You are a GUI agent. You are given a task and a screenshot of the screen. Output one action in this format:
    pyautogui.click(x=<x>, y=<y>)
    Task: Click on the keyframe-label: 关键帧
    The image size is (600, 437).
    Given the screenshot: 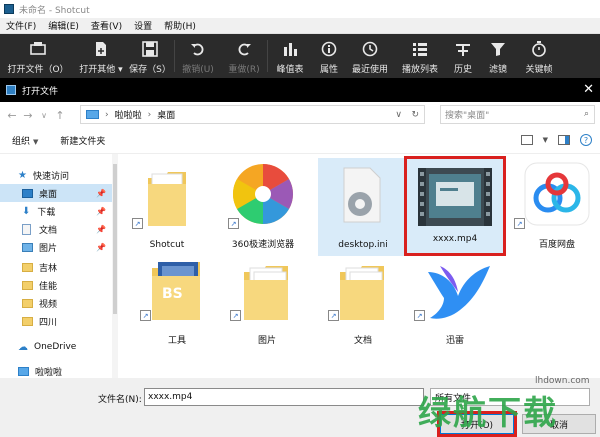 What is the action you would take?
    pyautogui.click(x=539, y=70)
    